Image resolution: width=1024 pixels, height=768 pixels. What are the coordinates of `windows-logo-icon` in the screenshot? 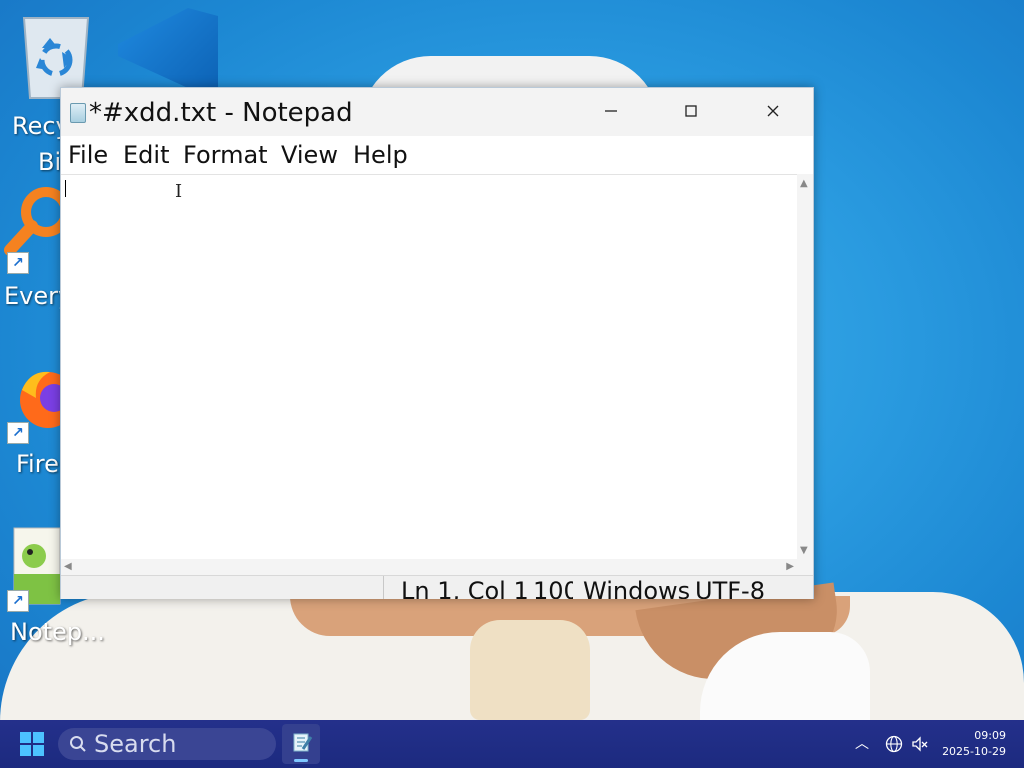 It's located at (25, 737).